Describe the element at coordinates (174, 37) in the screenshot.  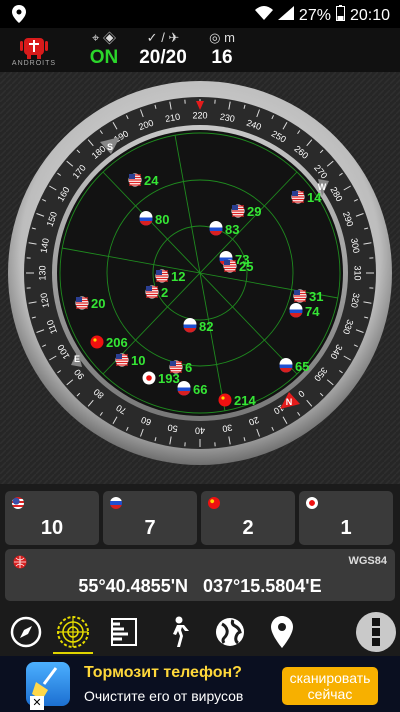
I see `satellite-icon: ✈` at that location.